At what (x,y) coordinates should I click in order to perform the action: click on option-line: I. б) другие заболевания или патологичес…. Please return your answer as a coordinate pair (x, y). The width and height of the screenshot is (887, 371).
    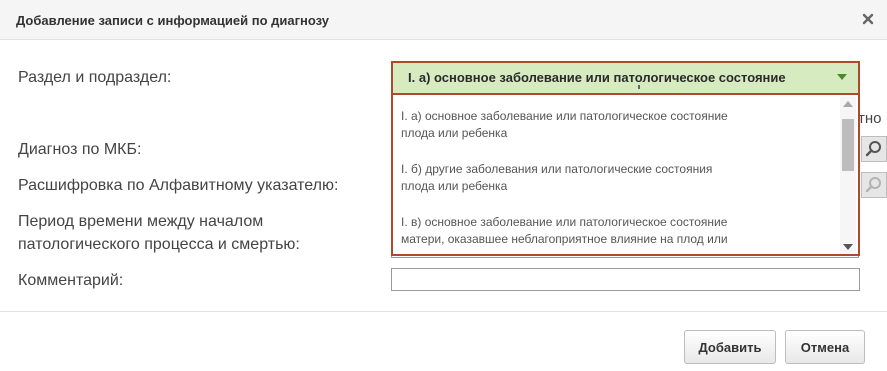
    Looking at the image, I should click on (557, 169).